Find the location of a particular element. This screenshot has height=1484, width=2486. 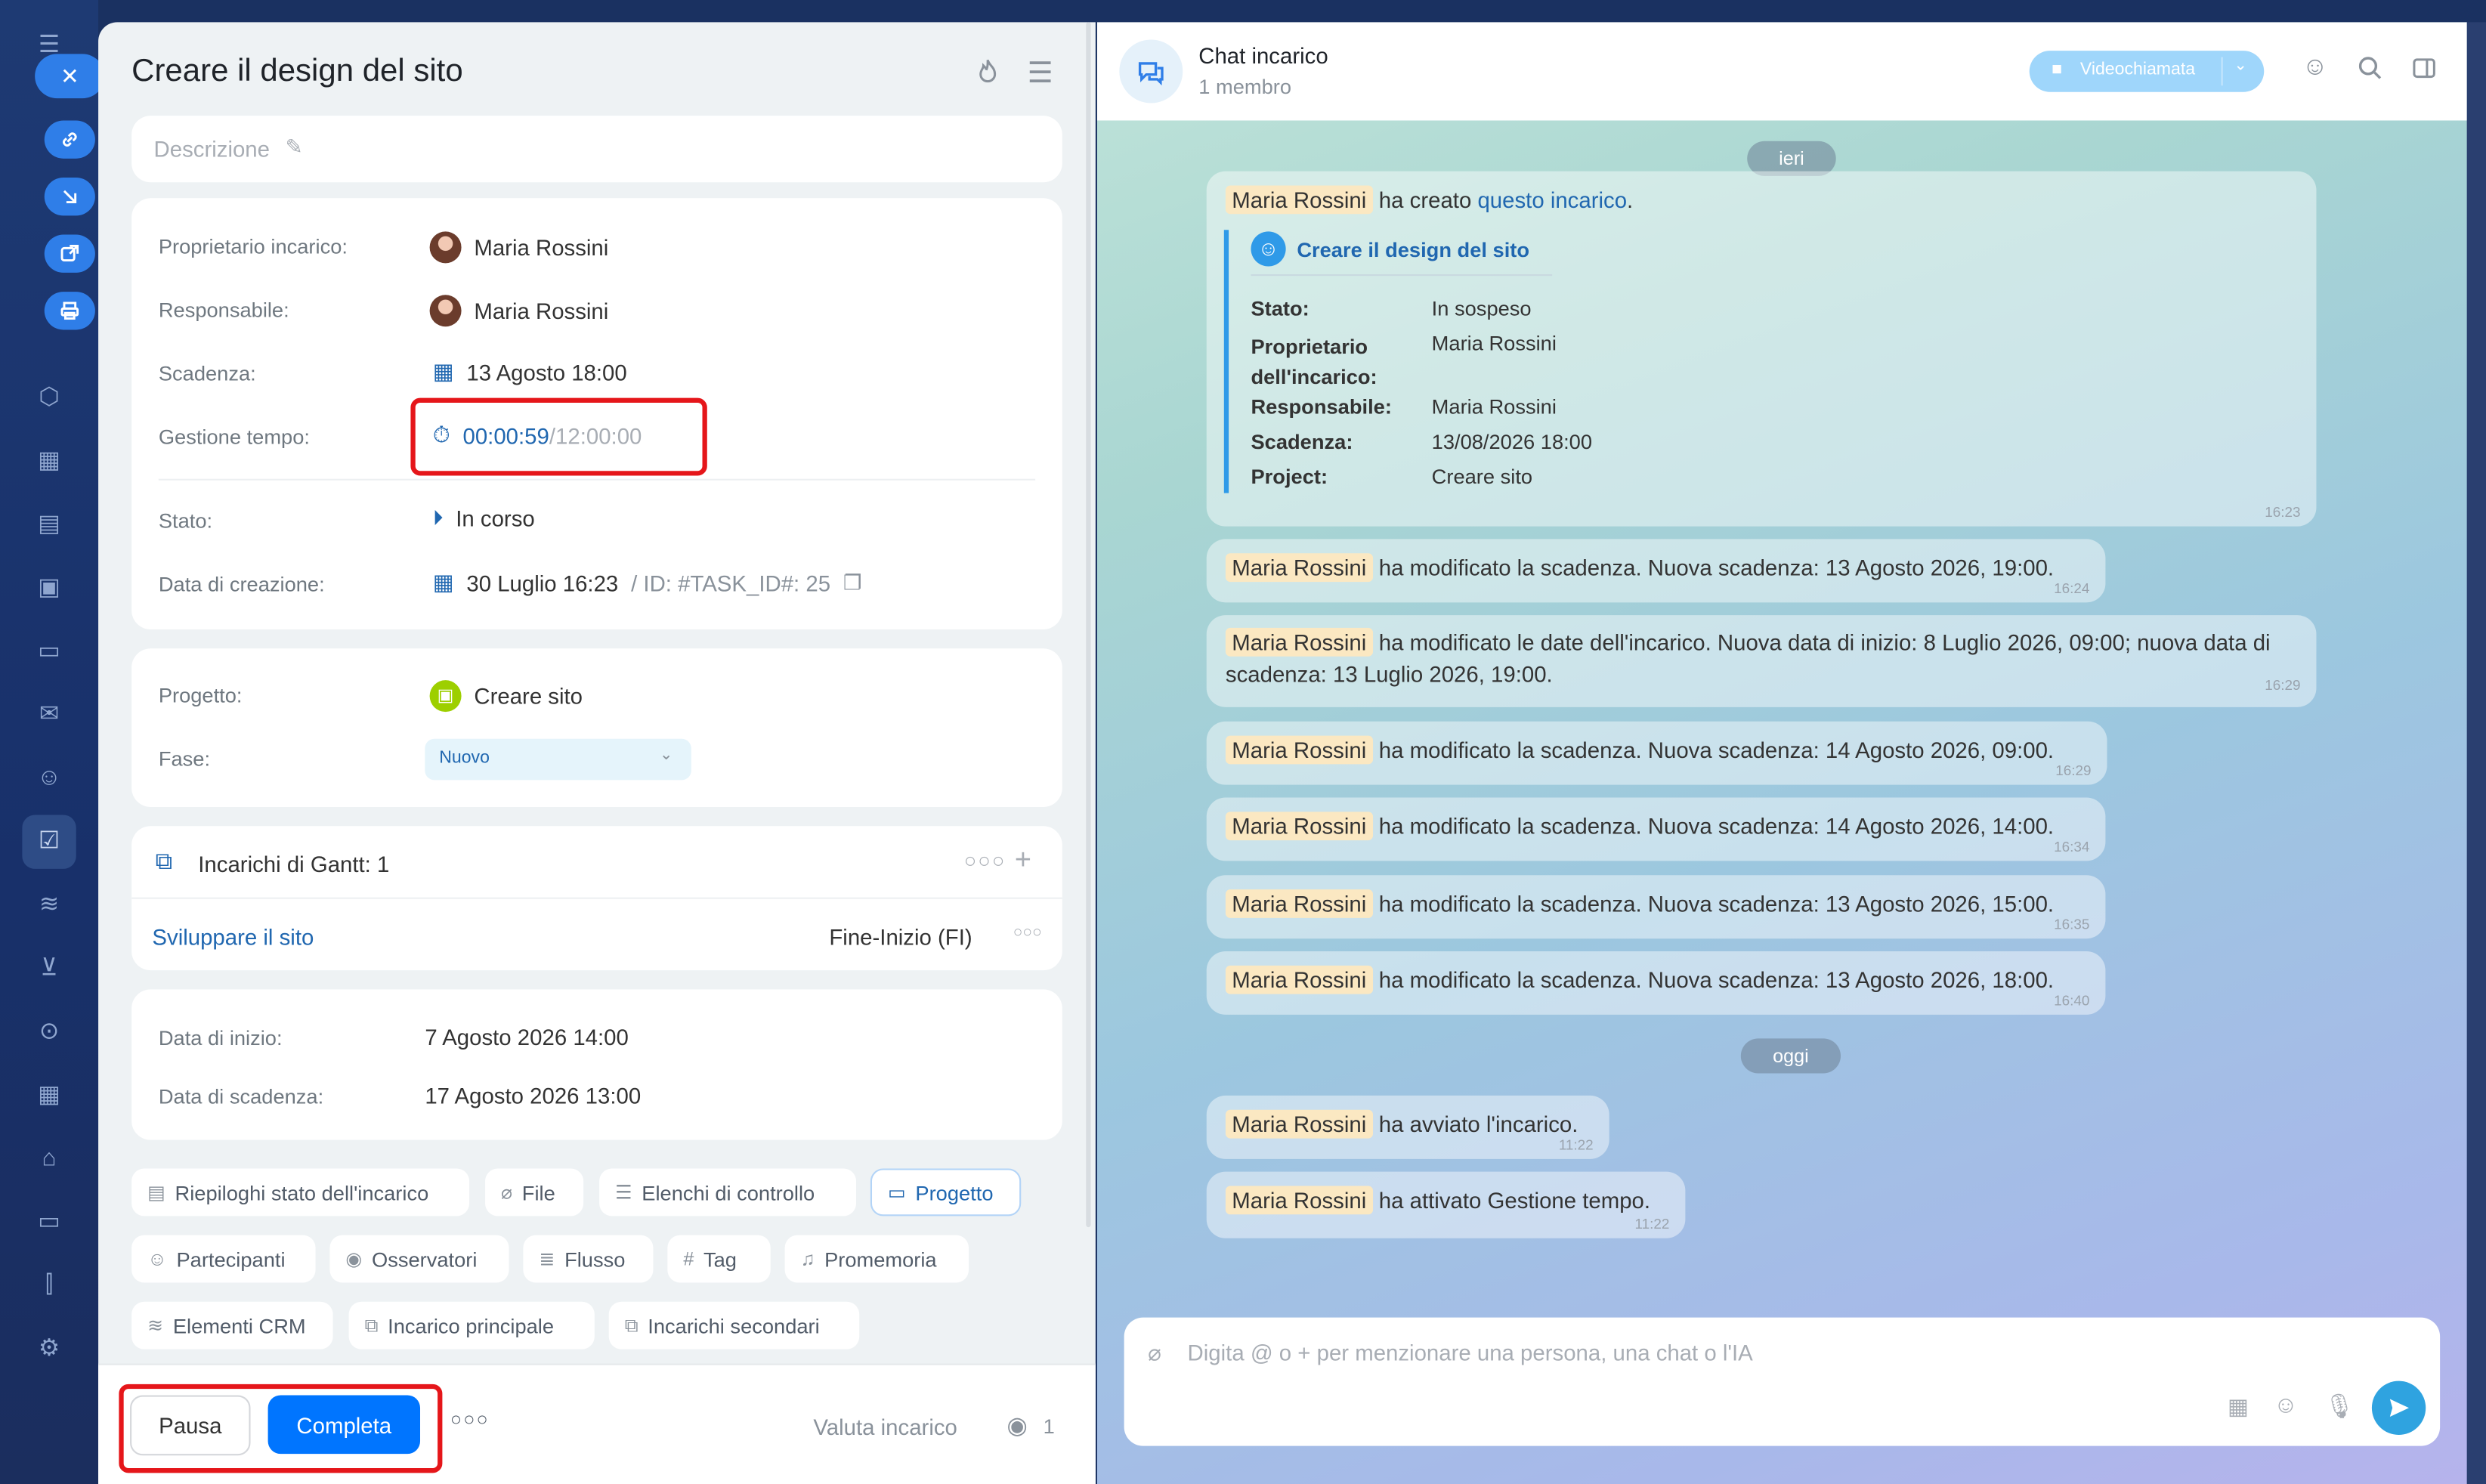

quote-bar is located at coordinates (1226, 362).